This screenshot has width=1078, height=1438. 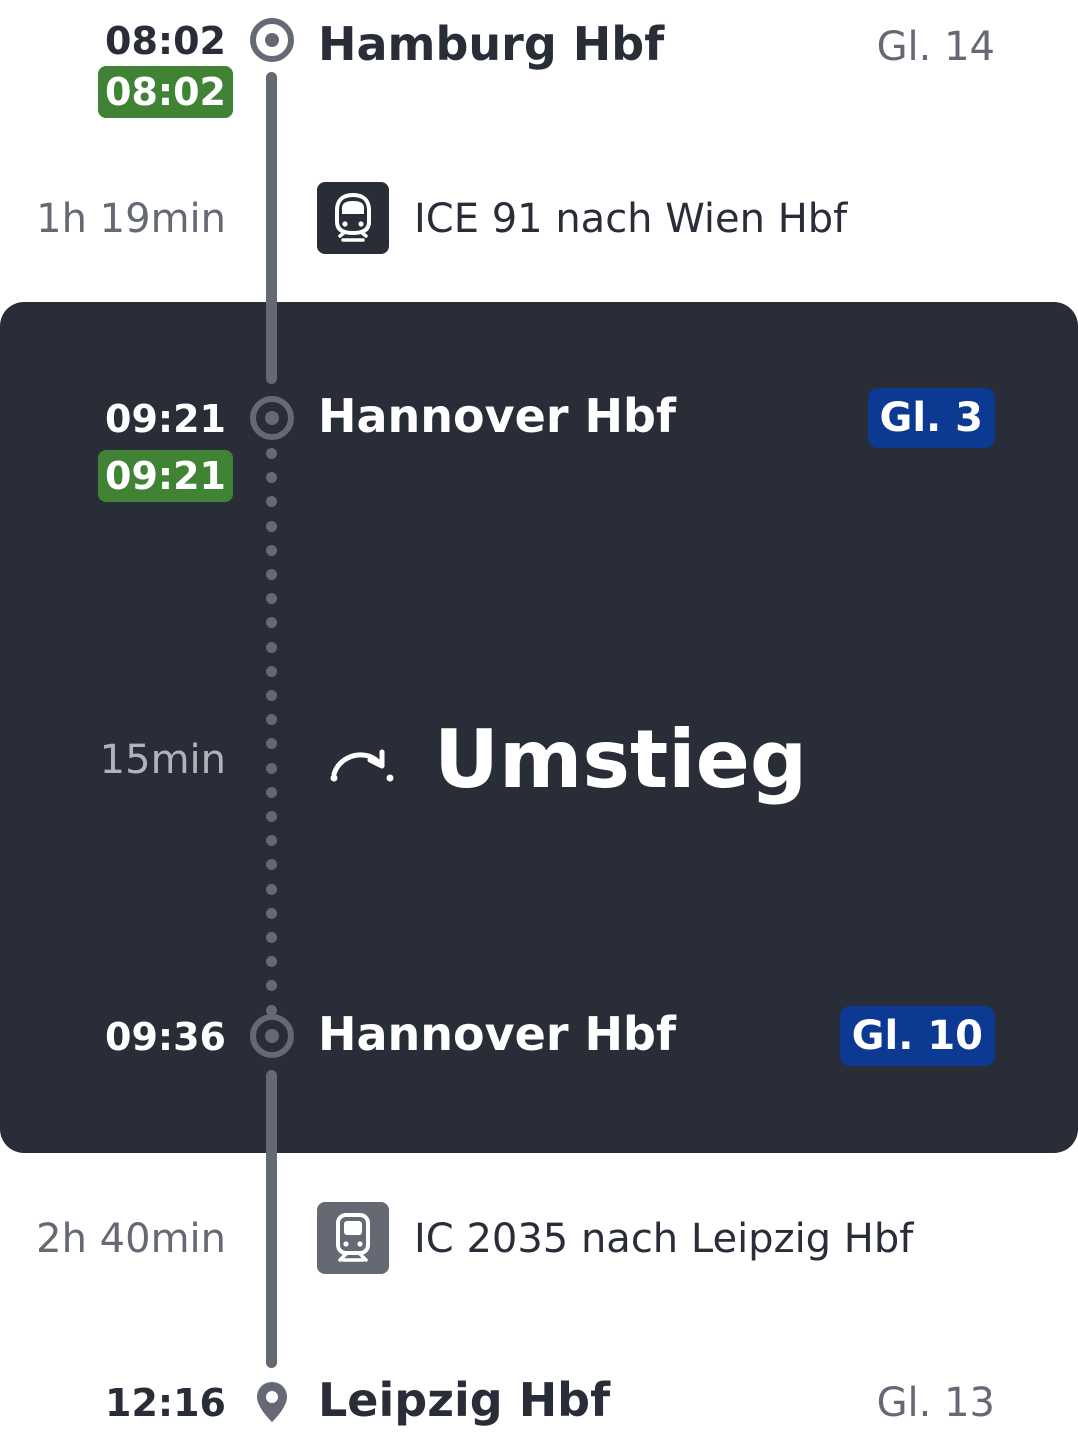 I want to click on timeline-segment-ic, so click(x=271, y=1219).